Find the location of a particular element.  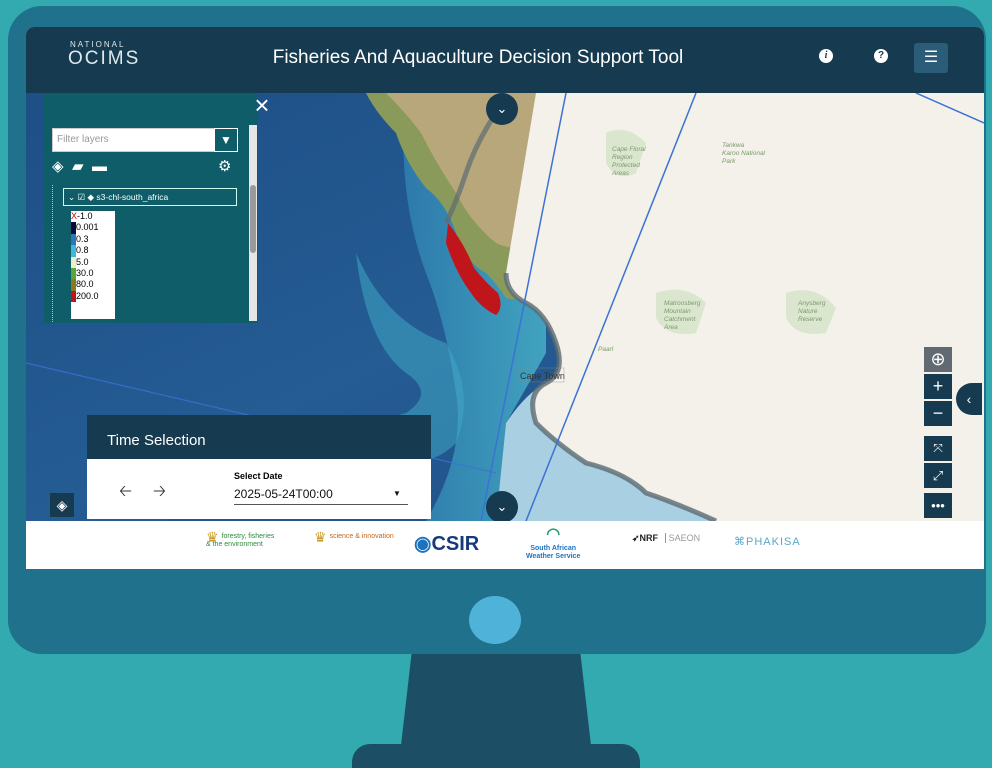

monitor-base is located at coordinates (496, 756).